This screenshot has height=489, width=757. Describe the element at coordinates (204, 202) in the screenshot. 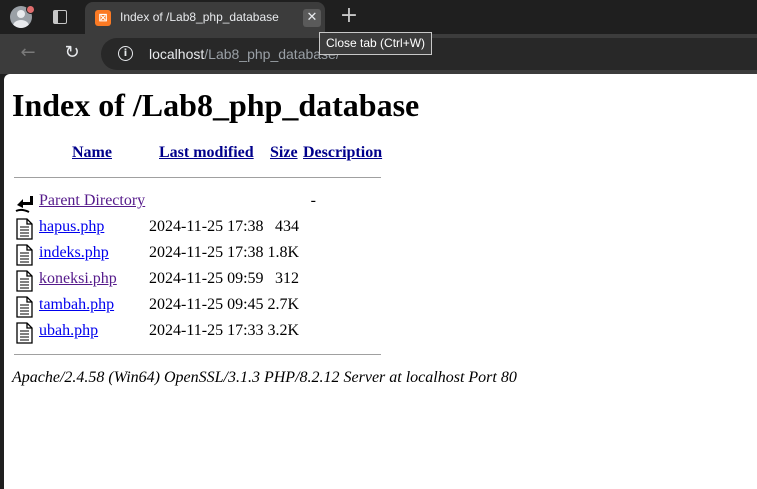

I see `parent-directory-row: Parent Directory -` at that location.